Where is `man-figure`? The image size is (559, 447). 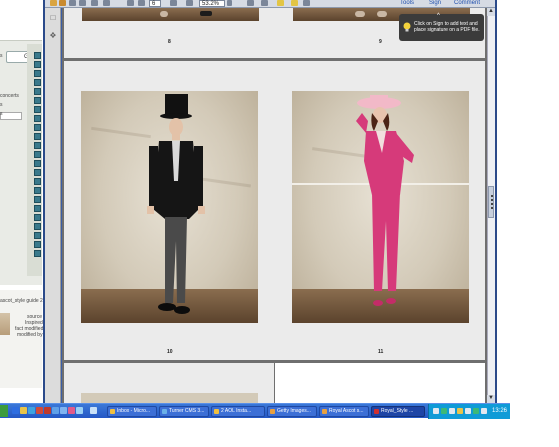 man-figure is located at coordinates (176, 204).